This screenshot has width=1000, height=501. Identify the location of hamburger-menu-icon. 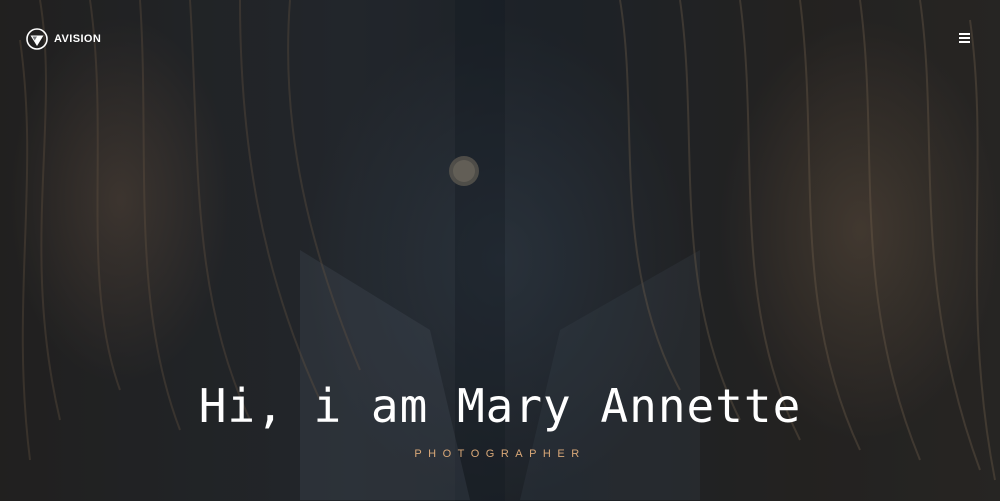
(964, 38).